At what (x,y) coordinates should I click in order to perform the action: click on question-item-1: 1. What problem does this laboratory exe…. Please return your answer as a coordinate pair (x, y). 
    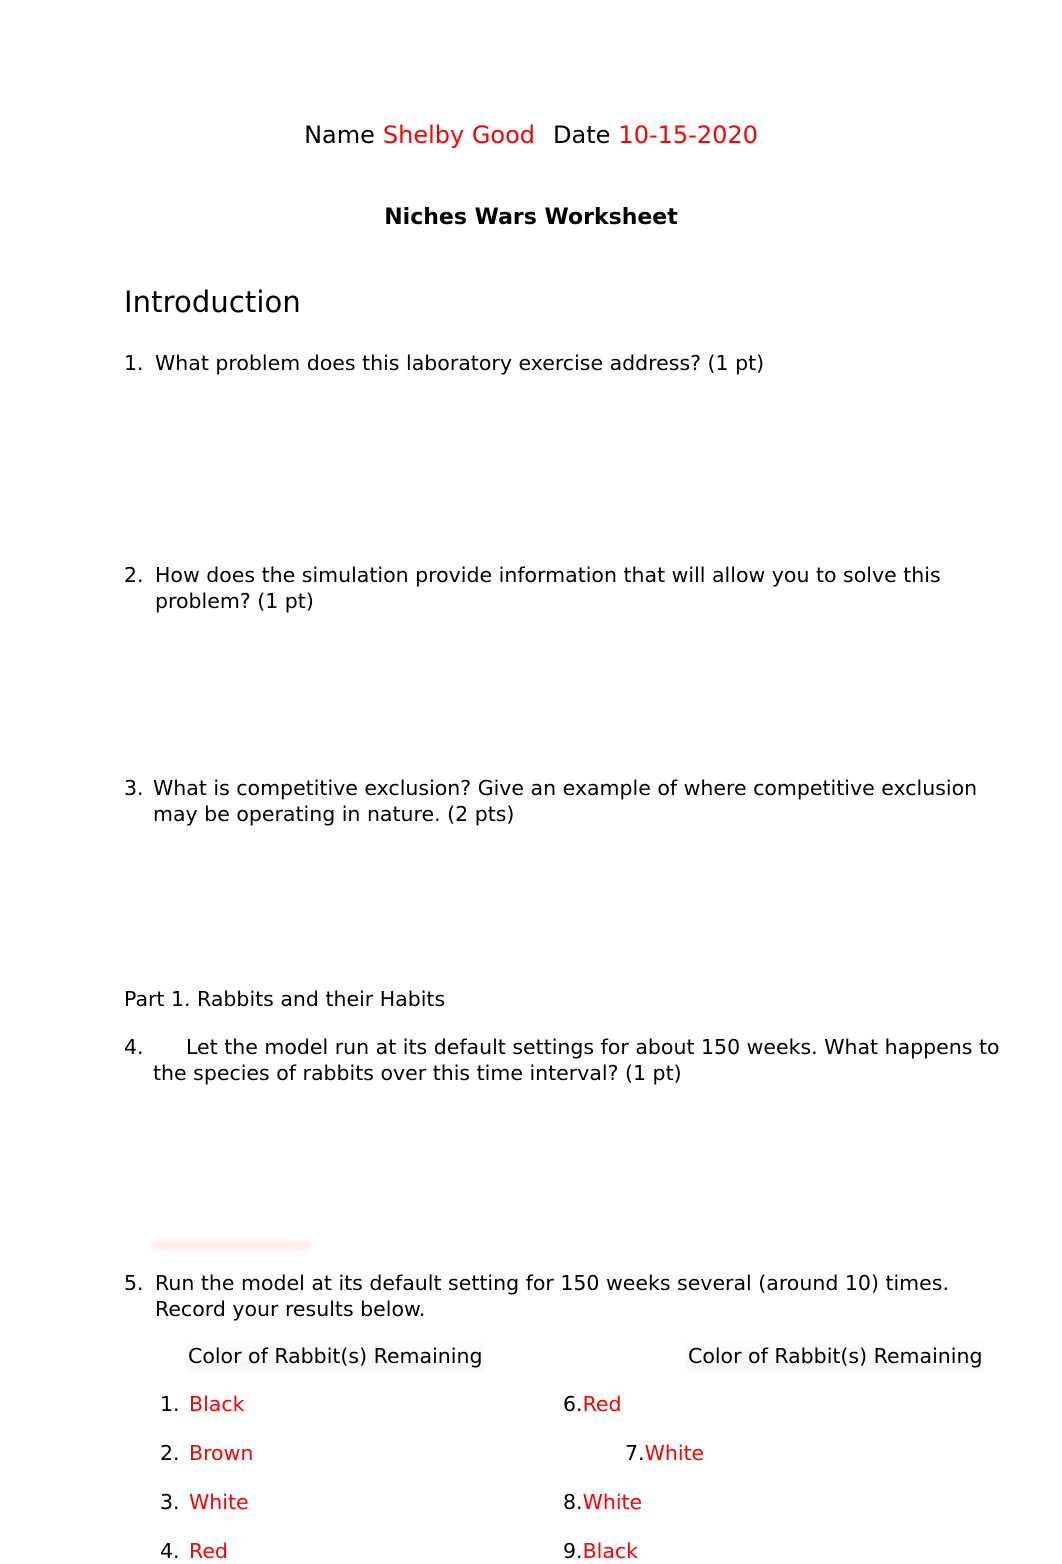
    Looking at the image, I should click on (564, 363).